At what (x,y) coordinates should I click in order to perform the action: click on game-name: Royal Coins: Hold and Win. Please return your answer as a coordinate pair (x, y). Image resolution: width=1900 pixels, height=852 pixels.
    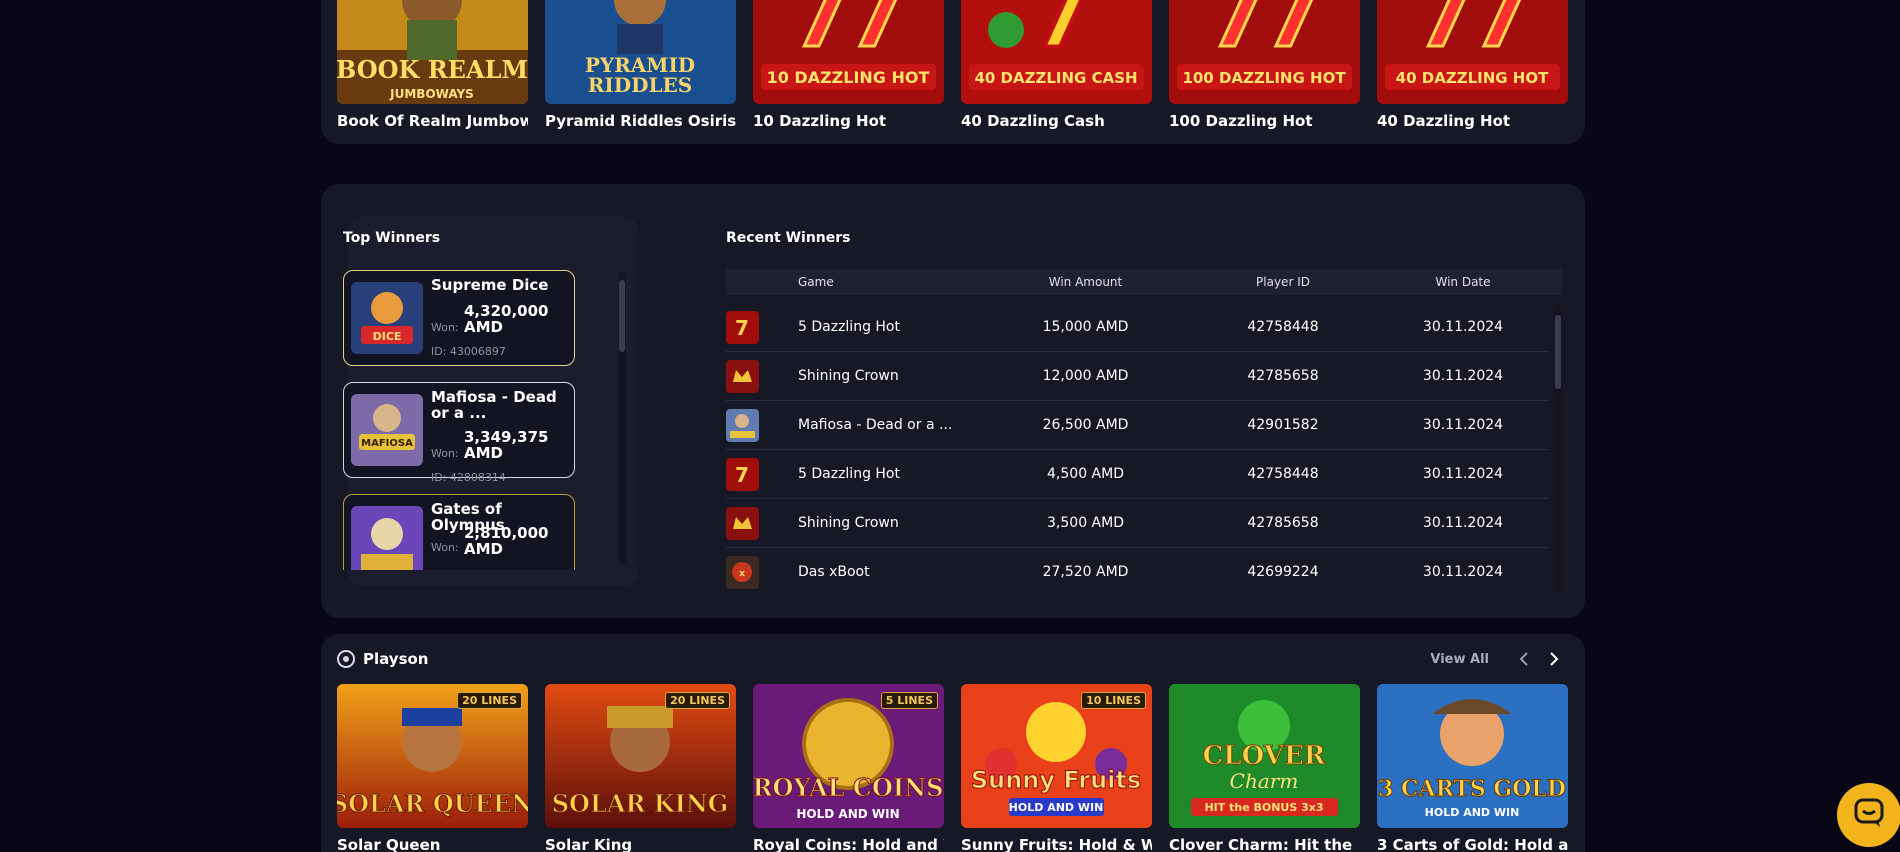
    Looking at the image, I should click on (848, 844).